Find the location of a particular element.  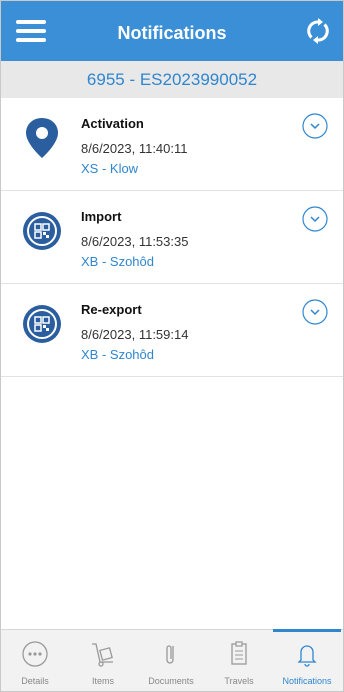

tab-label: Items is located at coordinates (102, 681).